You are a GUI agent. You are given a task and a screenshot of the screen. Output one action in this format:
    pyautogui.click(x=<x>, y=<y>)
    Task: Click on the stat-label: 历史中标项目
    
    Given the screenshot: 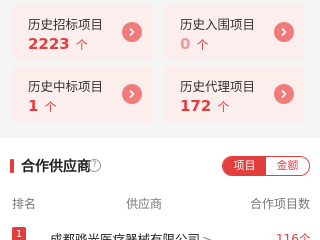 What is the action you would take?
    pyautogui.click(x=66, y=86)
    